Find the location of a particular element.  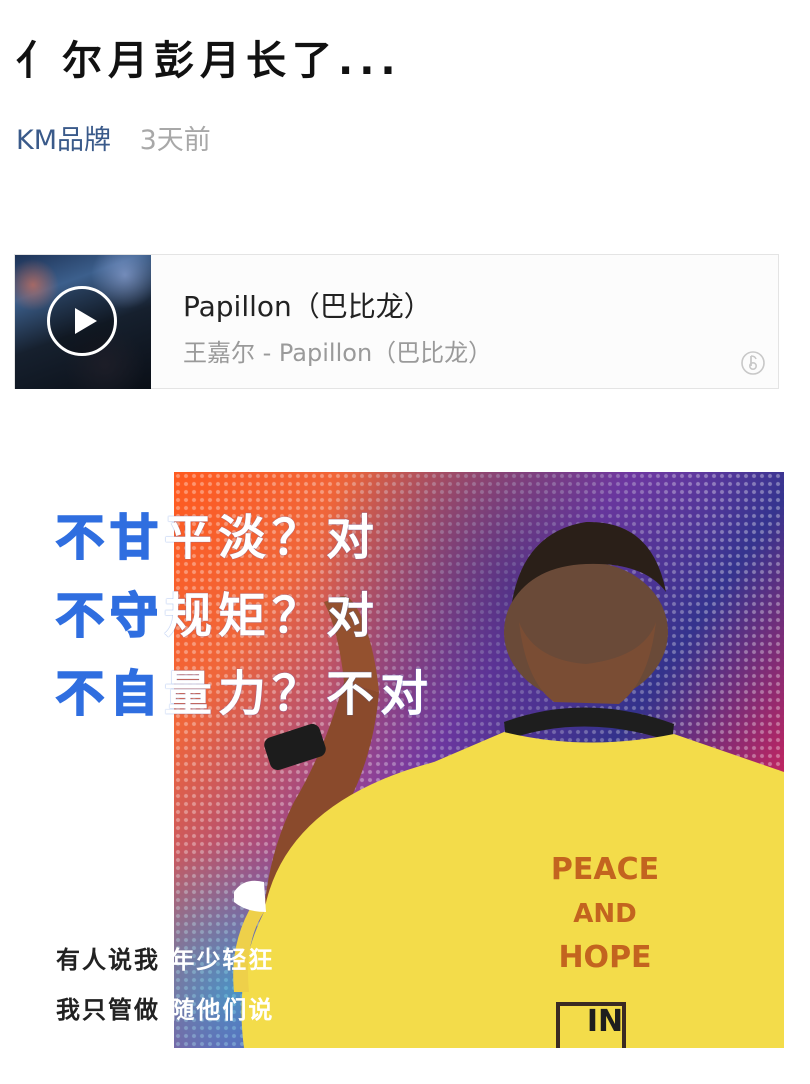

play-triangle is located at coordinates (86, 321).